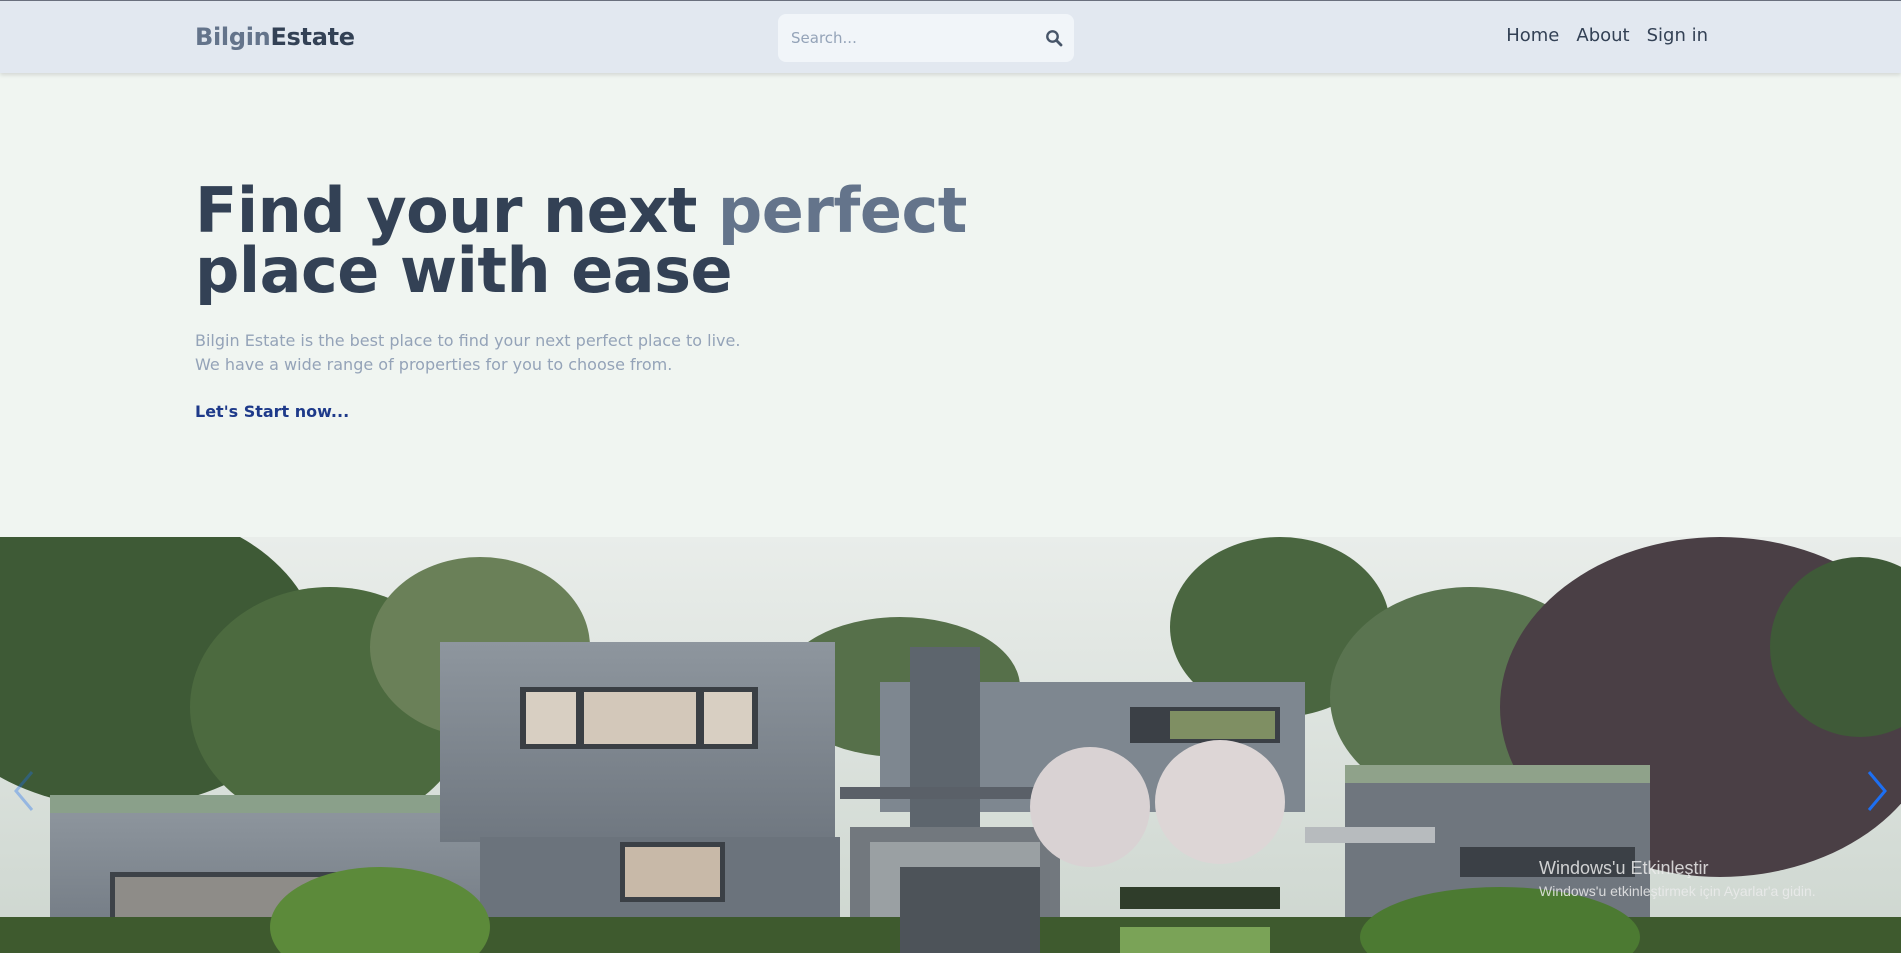 The image size is (1901, 953). I want to click on search-icon, so click(1054, 38).